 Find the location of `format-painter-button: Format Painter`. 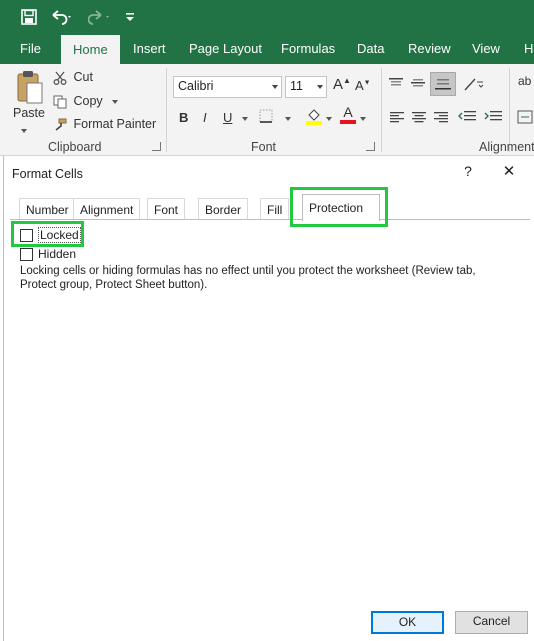

format-painter-button: Format Painter is located at coordinates (104, 124).